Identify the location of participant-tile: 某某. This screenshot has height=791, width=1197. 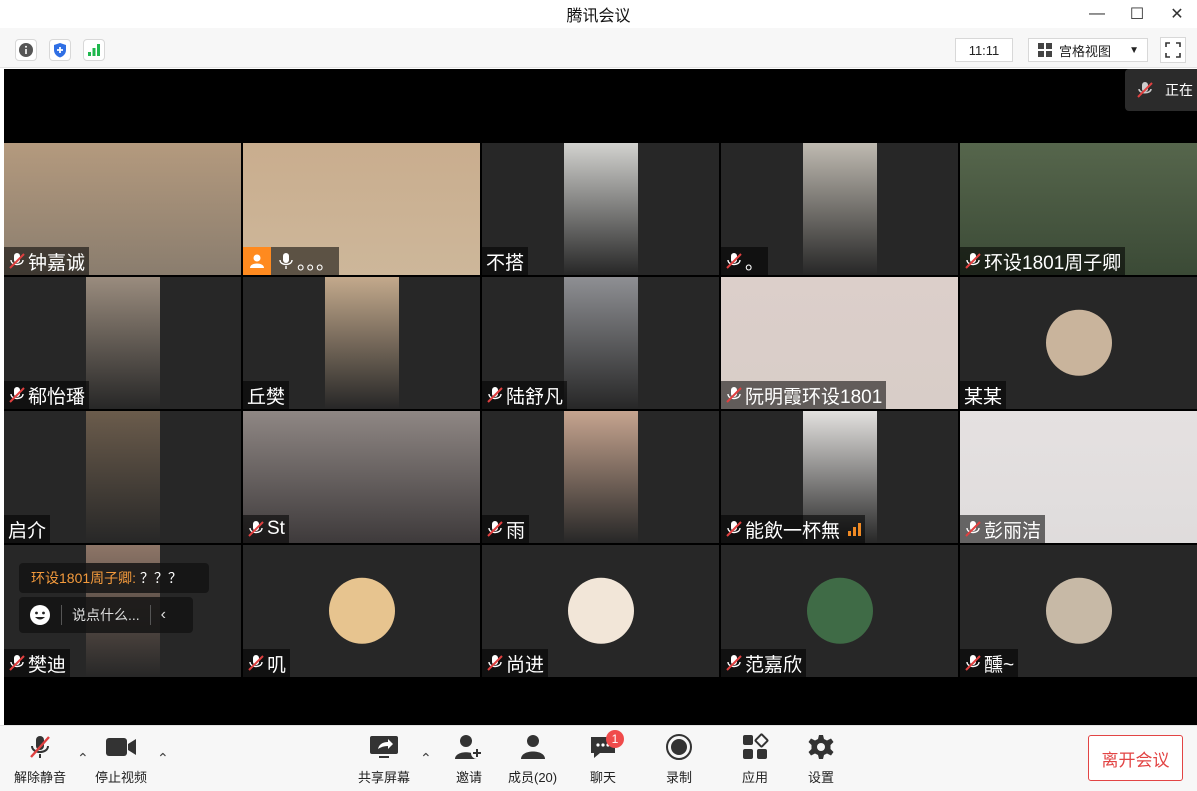
(1078, 343).